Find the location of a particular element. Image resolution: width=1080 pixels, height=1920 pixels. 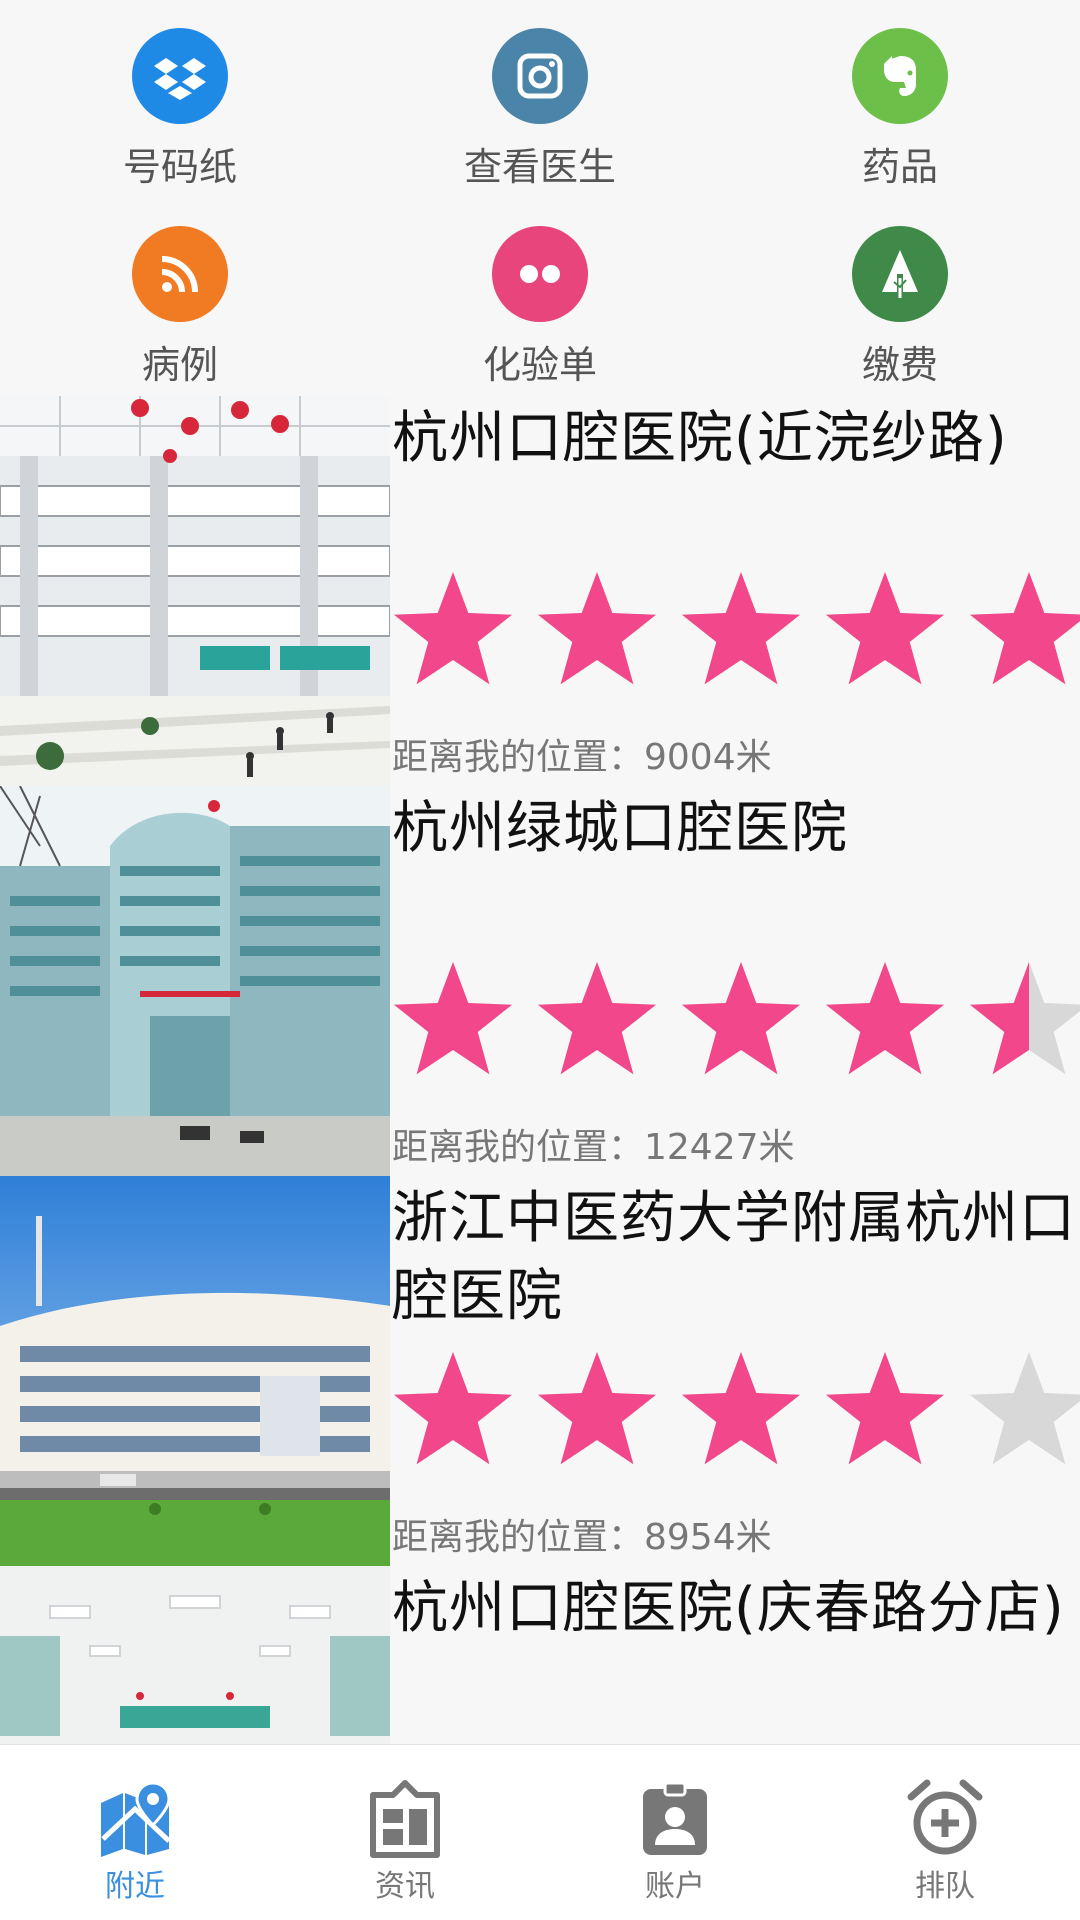

feature-label: 化验单 is located at coordinates (539, 365).